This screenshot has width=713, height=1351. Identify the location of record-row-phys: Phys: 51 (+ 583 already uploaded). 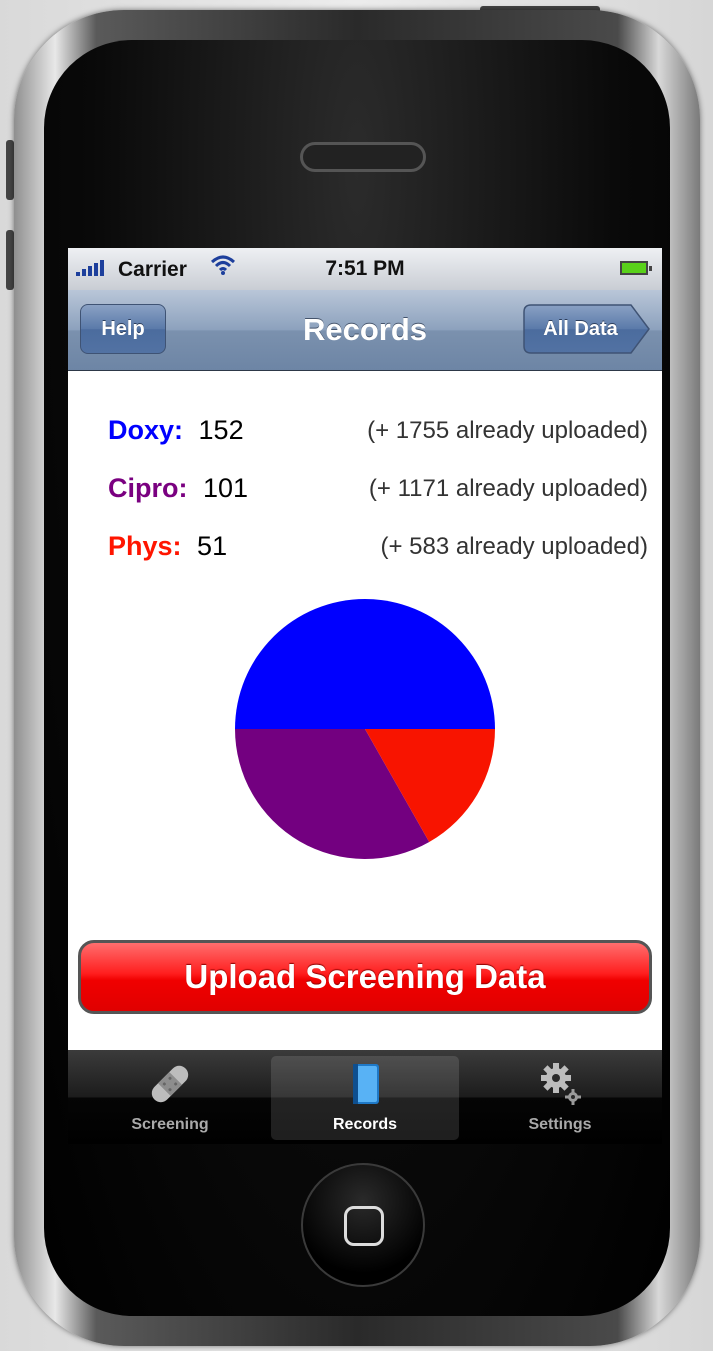
(378, 551).